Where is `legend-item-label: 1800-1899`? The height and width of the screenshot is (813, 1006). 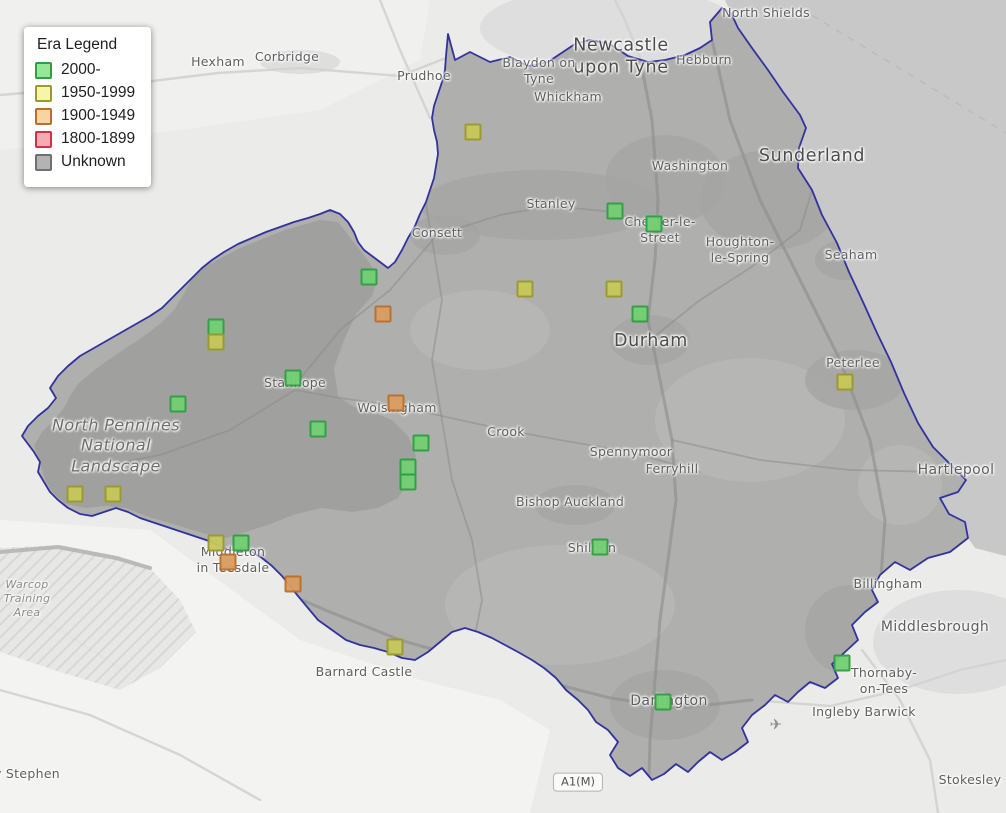 legend-item-label: 1800-1899 is located at coordinates (98, 138).